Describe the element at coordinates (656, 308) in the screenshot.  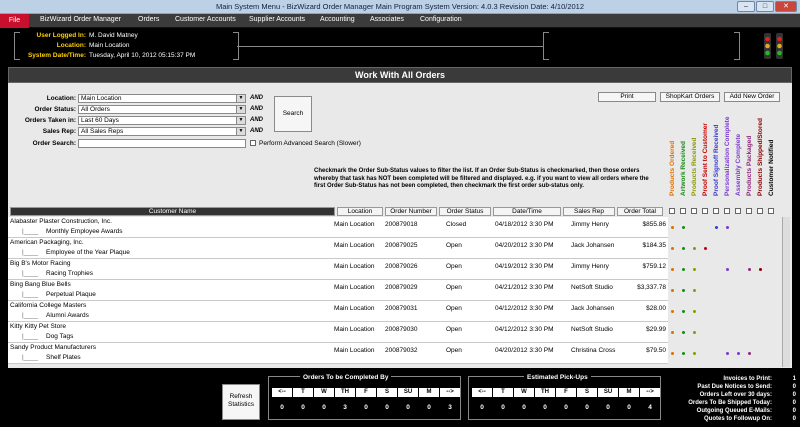
I see `row-order-total: $28.00` at that location.